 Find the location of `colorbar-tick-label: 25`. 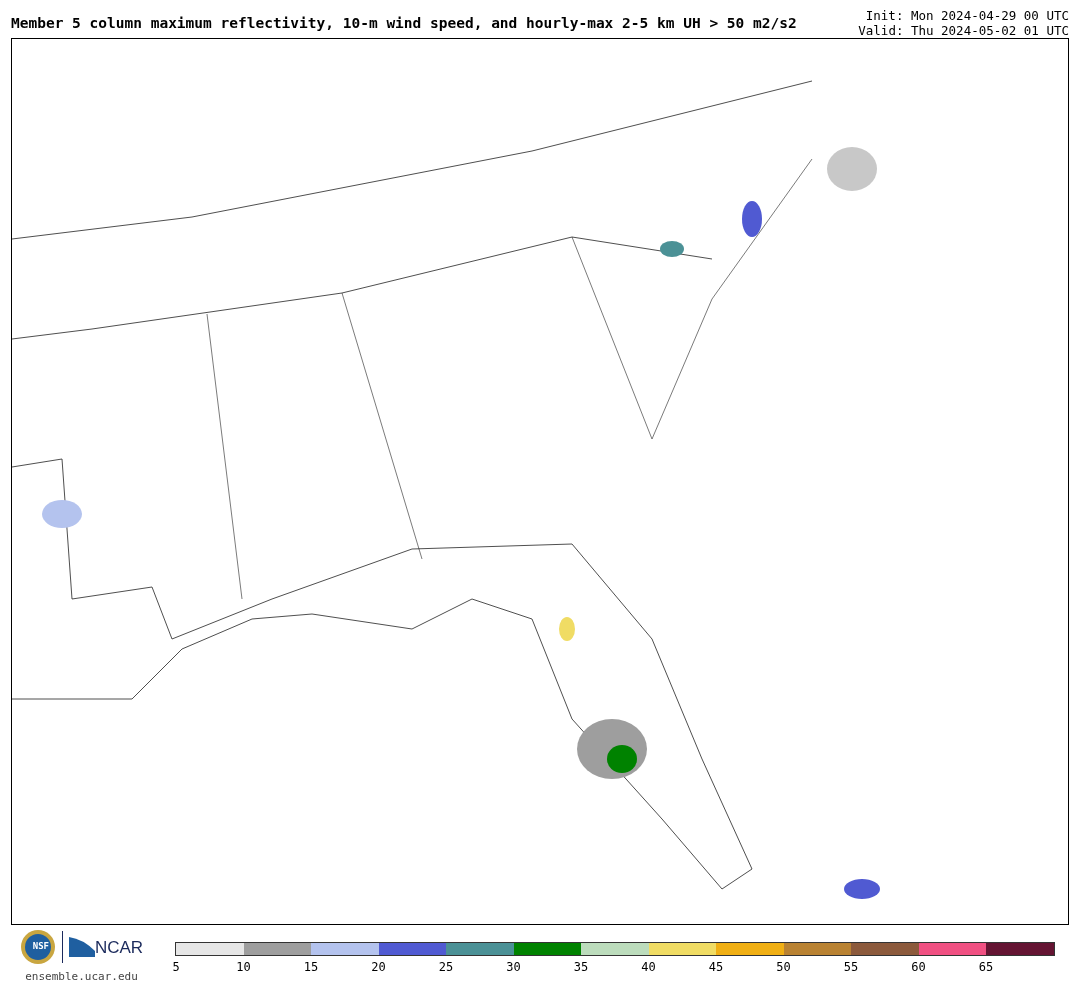

colorbar-tick-label: 25 is located at coordinates (446, 967).